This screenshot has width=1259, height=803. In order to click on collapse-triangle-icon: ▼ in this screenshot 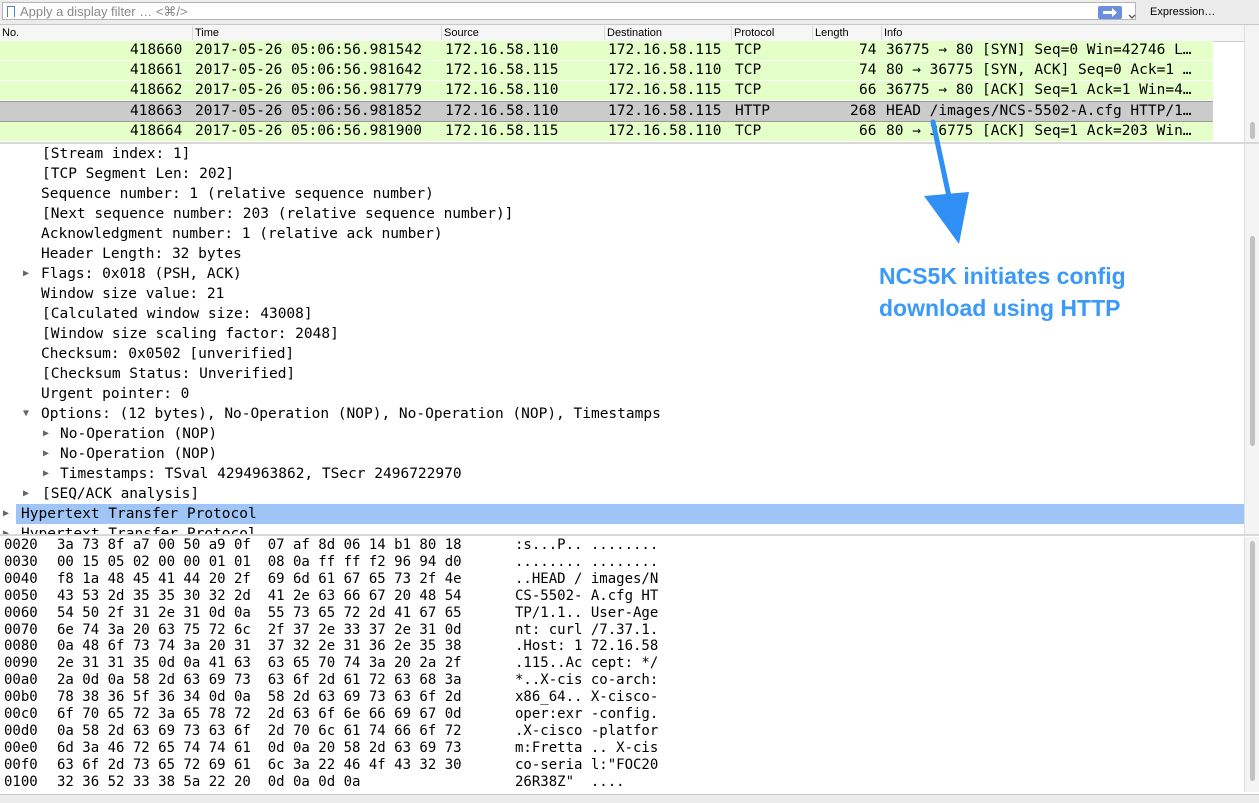, I will do `click(26, 414)`.